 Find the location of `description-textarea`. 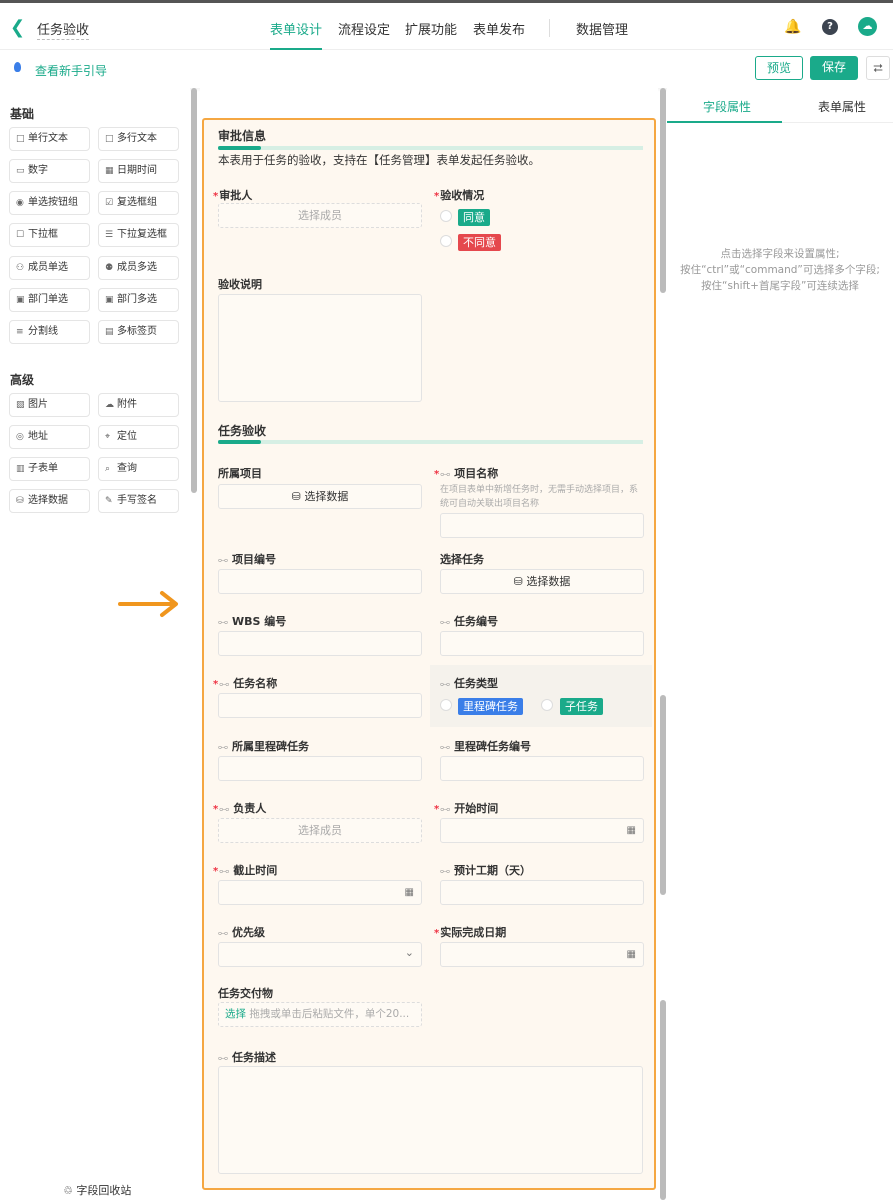

description-textarea is located at coordinates (430, 1120).